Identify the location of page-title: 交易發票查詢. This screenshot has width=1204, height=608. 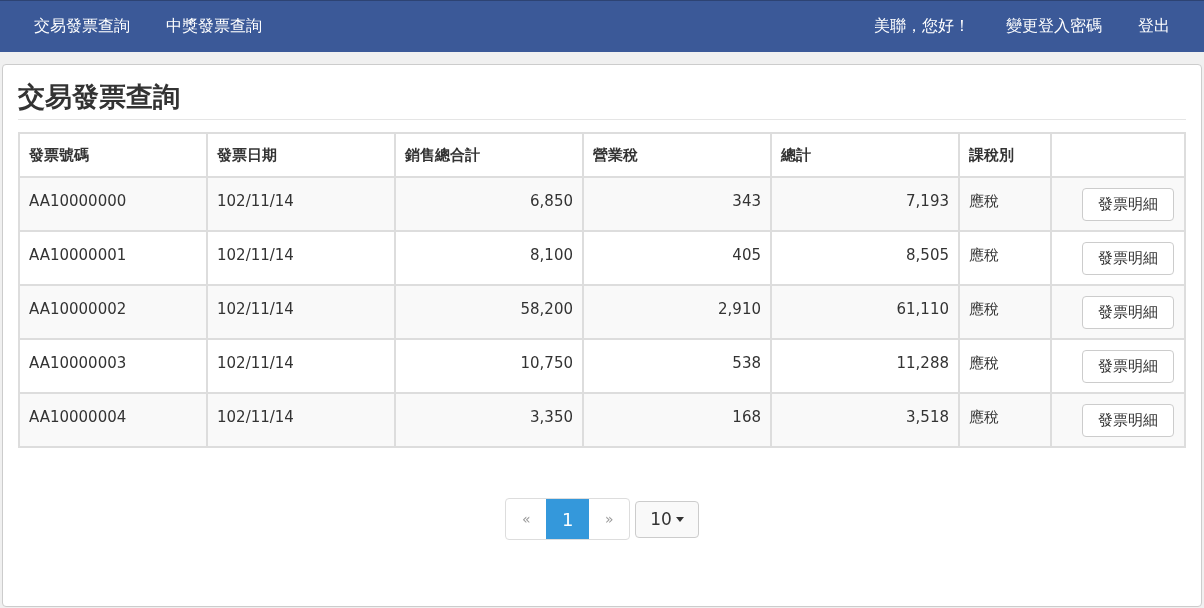
(602, 99).